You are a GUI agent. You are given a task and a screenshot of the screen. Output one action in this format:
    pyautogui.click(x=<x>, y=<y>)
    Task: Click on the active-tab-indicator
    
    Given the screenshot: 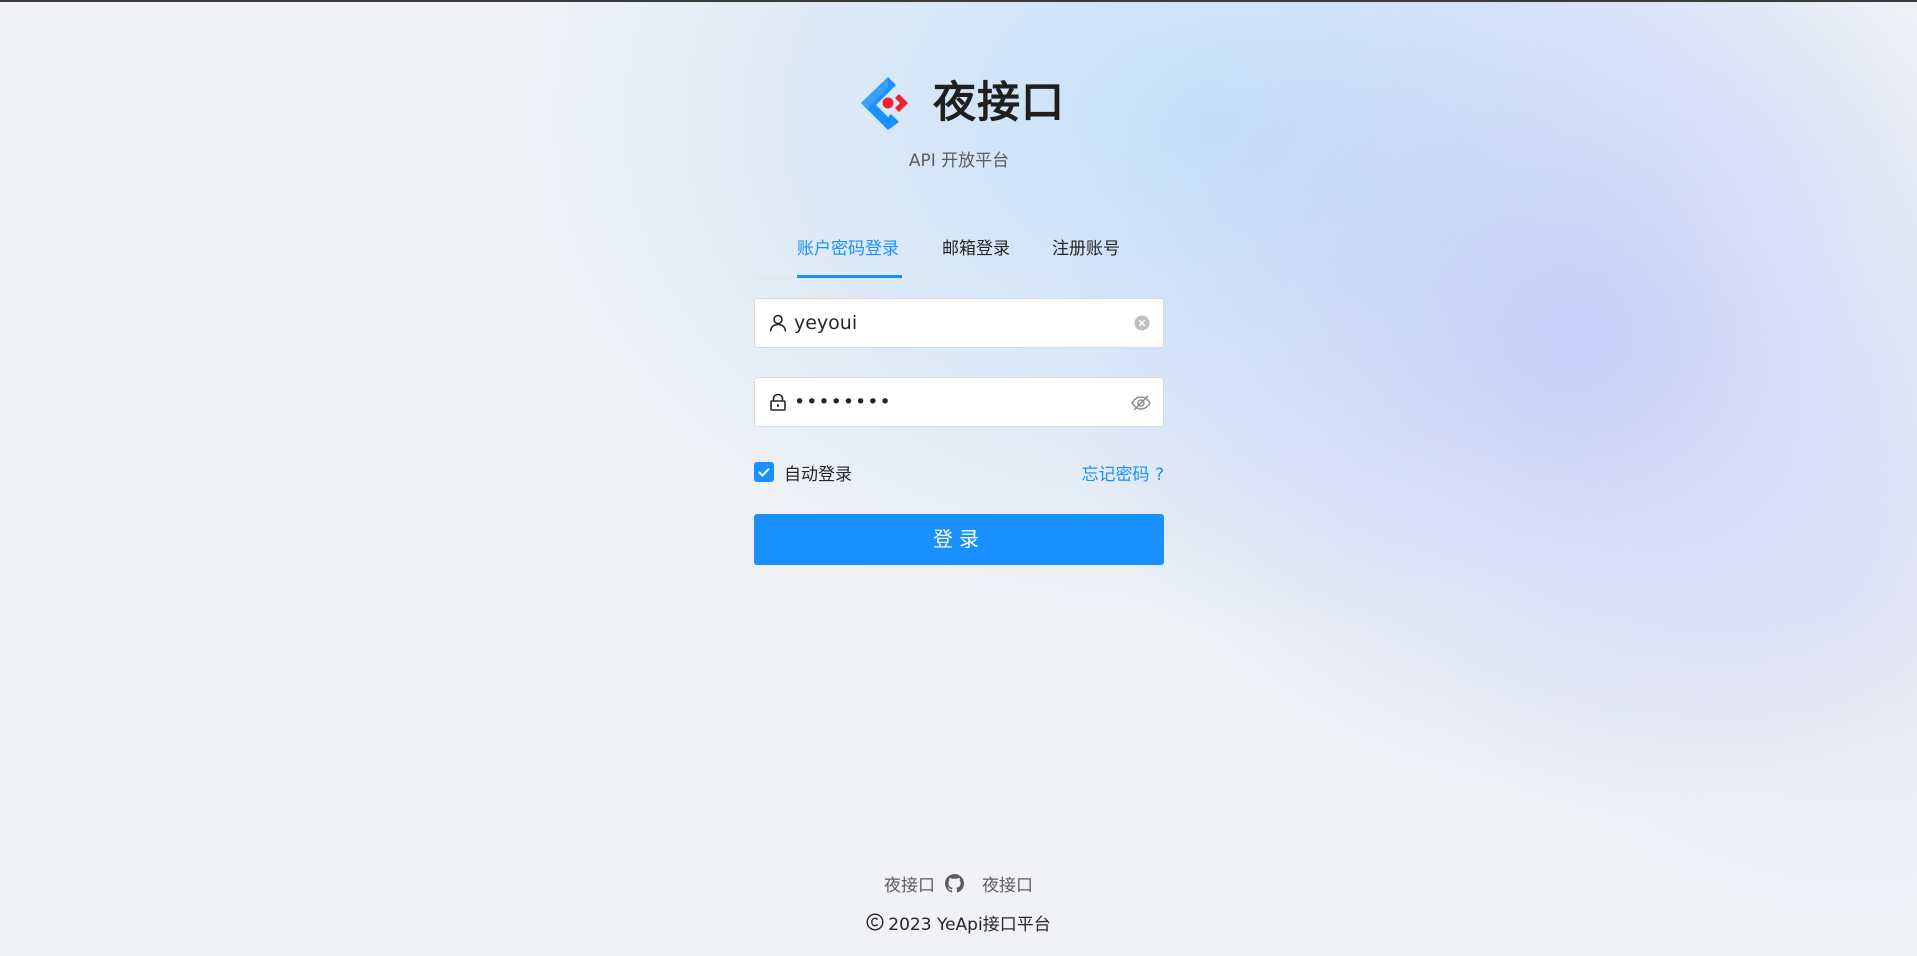 What is the action you would take?
    pyautogui.click(x=849, y=276)
    